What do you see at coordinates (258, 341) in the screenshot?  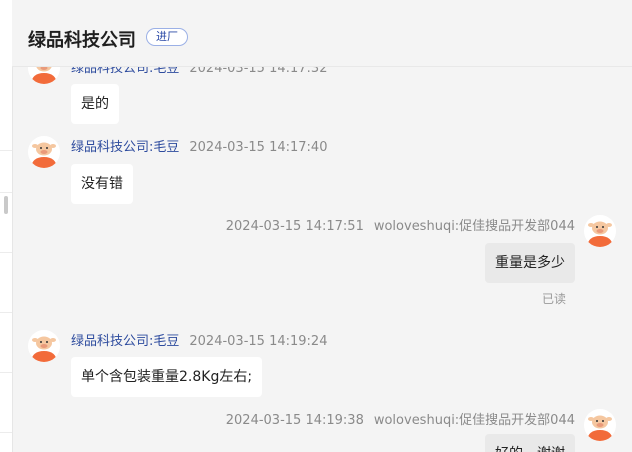 I see `message-time: 2024-03-15 14:19:24` at bounding box center [258, 341].